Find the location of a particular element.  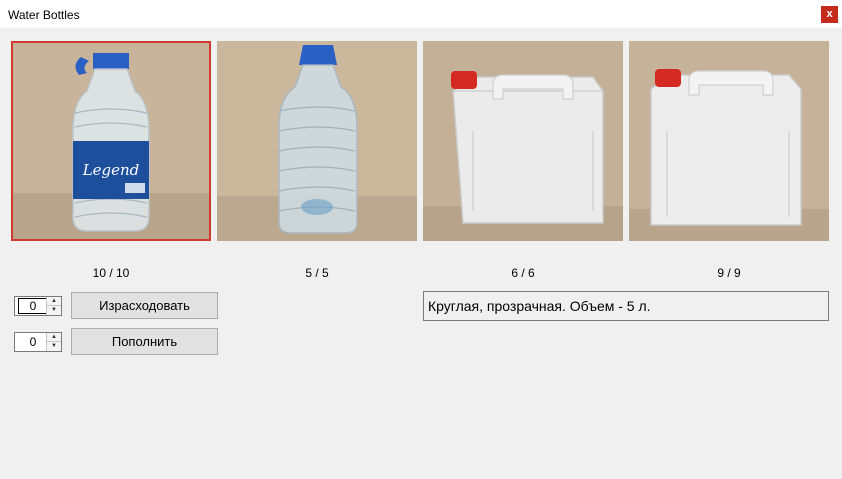

consume-stepper-value: 0 is located at coordinates (33, 306).